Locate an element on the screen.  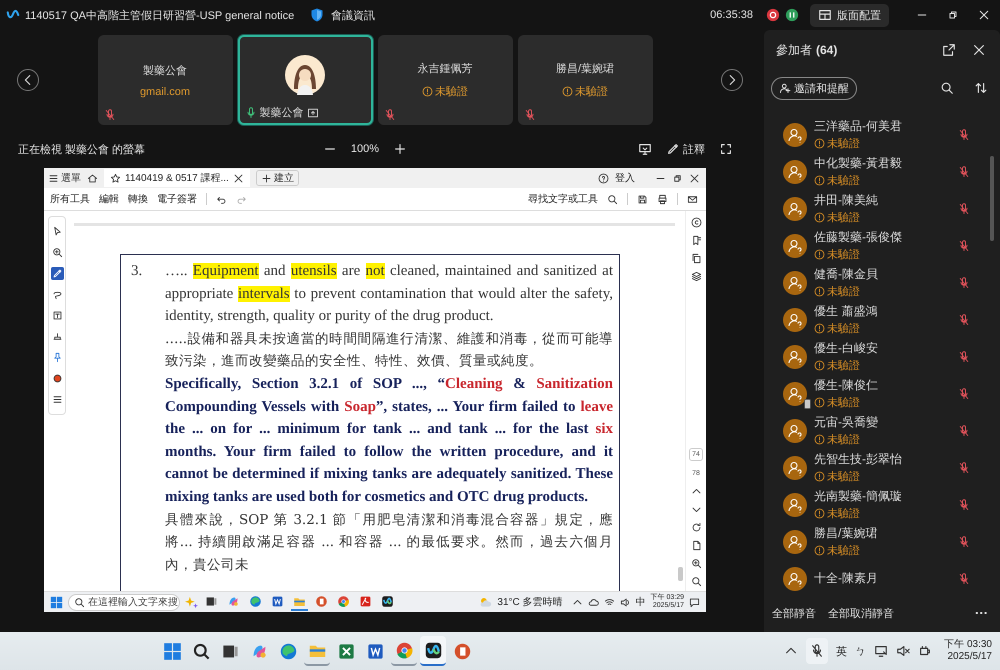
toolbar-menu-item: 電子簽署 is located at coordinates (177, 199).